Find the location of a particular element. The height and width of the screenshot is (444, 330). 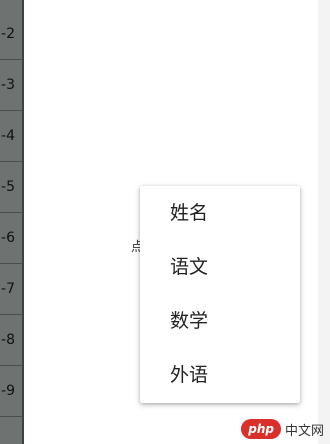

list-item: -4 is located at coordinates (11, 136).